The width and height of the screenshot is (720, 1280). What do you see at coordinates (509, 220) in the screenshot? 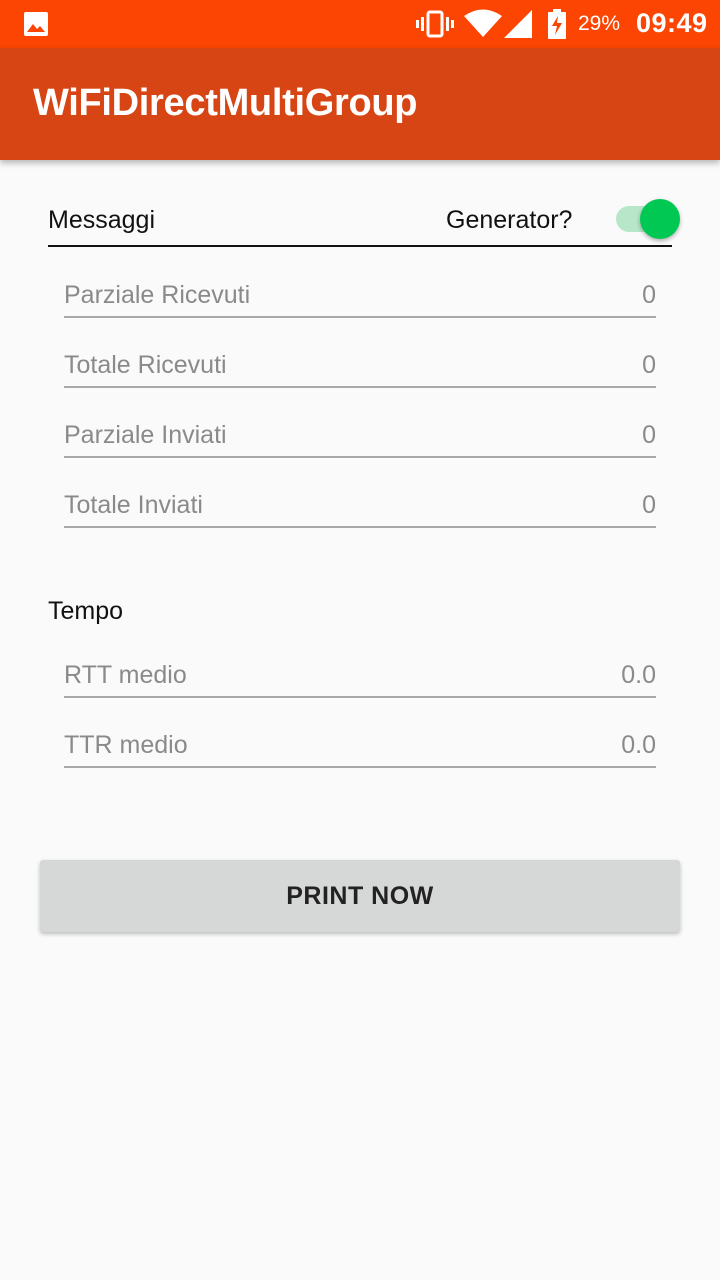
I see `generator-label: Generator?` at bounding box center [509, 220].